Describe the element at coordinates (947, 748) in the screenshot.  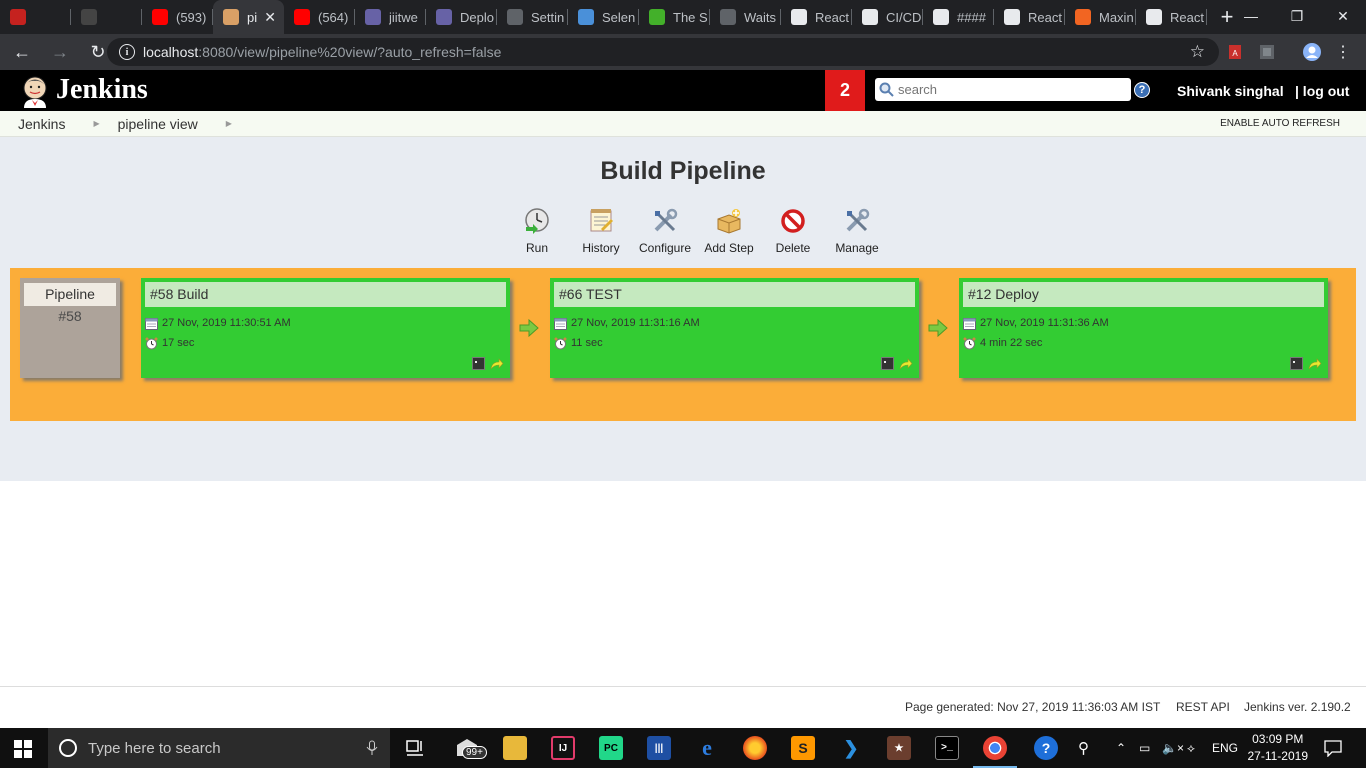
I see `terminal-icon: >_` at that location.